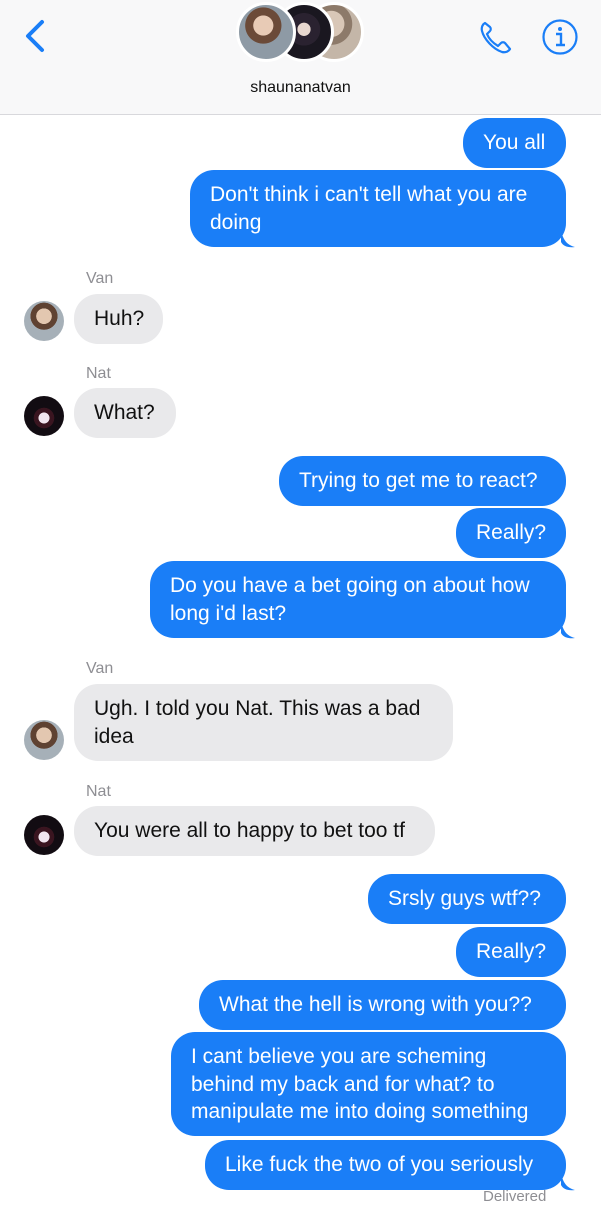 The height and width of the screenshot is (1205, 601). I want to click on outgoing-message: Srsly guys wtf??, so click(467, 899).